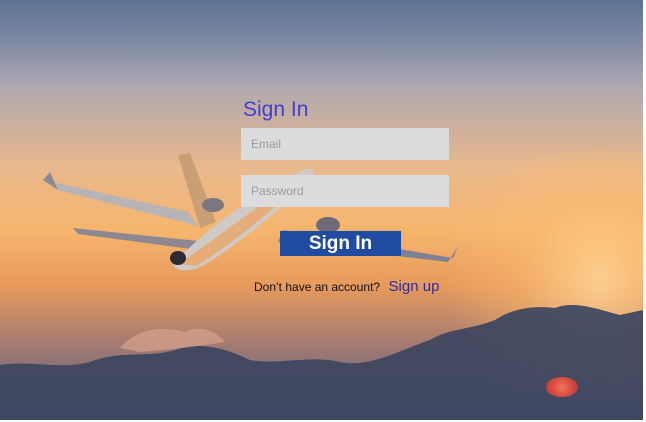 Image resolution: width=646 pixels, height=422 pixels. What do you see at coordinates (317, 287) in the screenshot?
I see `no-account-text: Don’t have an account?` at bounding box center [317, 287].